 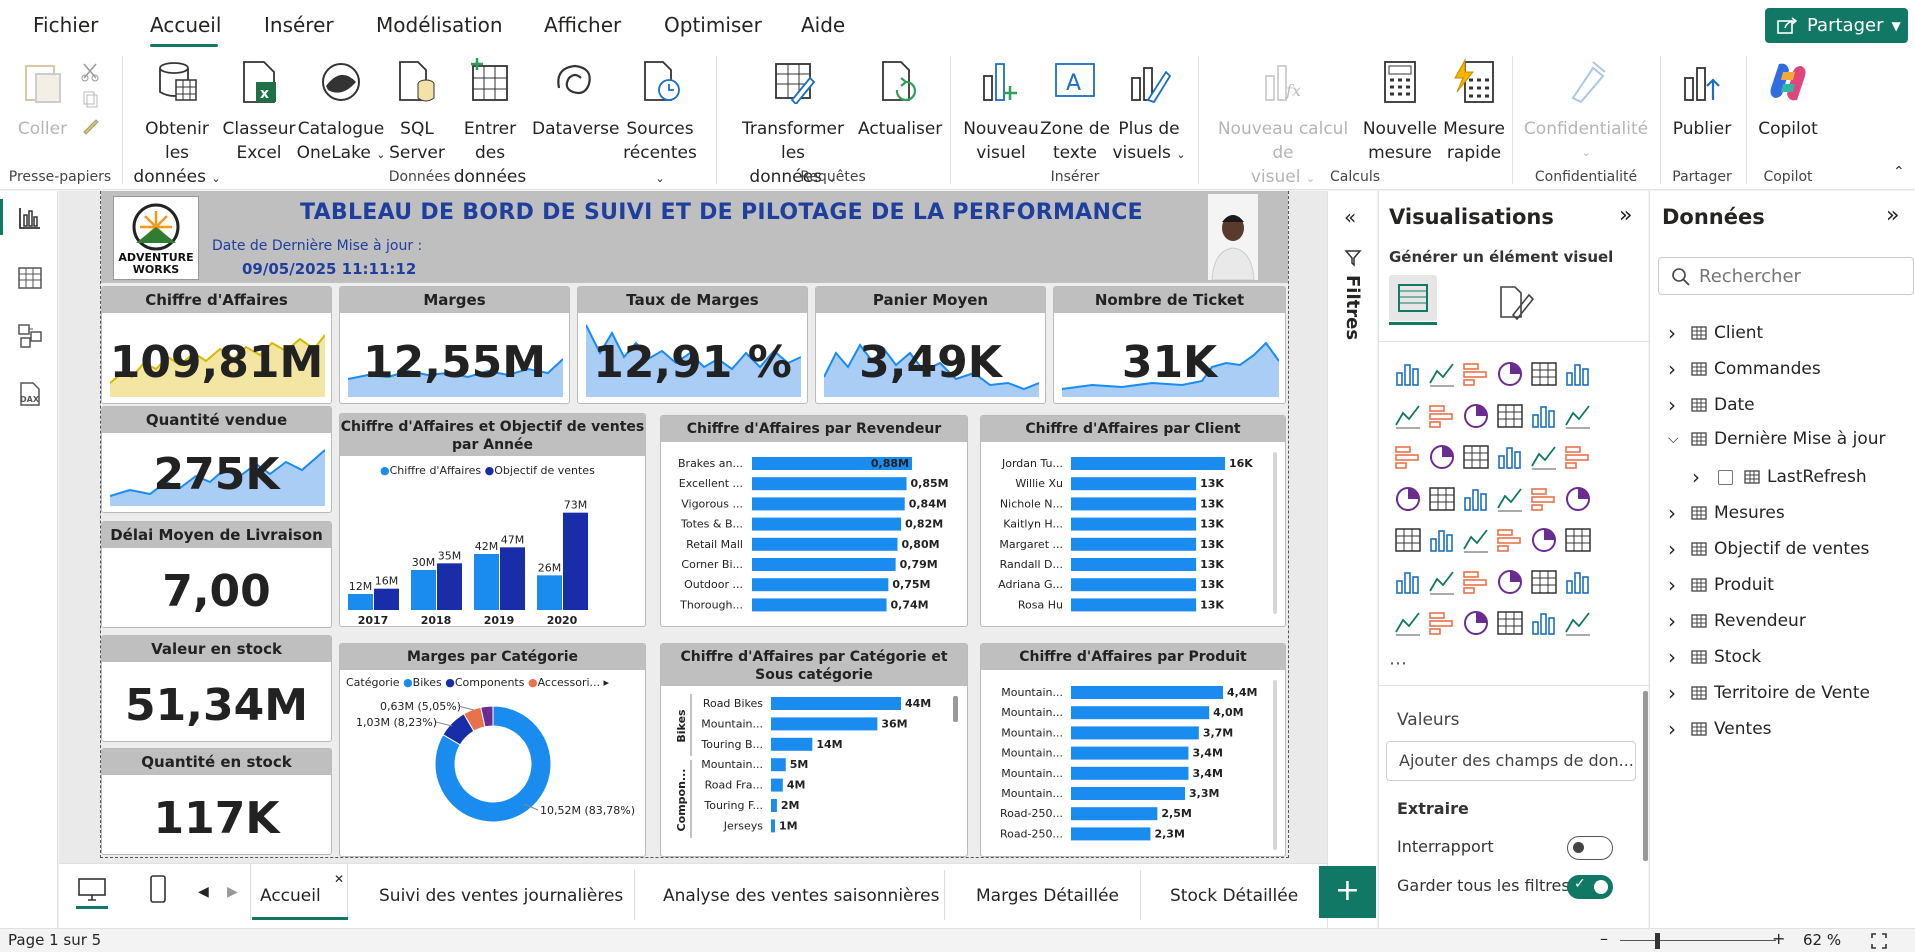 What do you see at coordinates (216, 801) in the screenshot?
I see `kpi-card-stock-quantity: Quantité en stock 117K` at bounding box center [216, 801].